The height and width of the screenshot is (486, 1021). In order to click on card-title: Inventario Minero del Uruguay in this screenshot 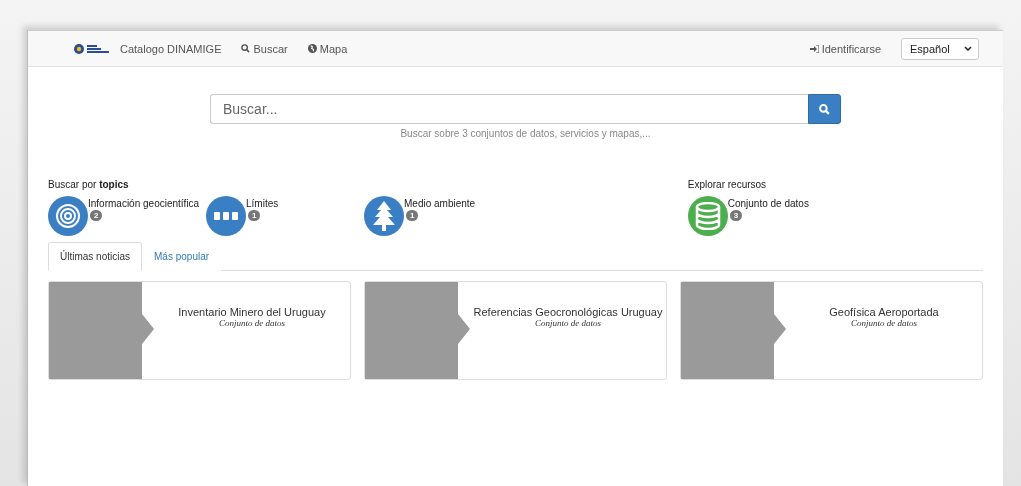, I will do `click(252, 312)`.